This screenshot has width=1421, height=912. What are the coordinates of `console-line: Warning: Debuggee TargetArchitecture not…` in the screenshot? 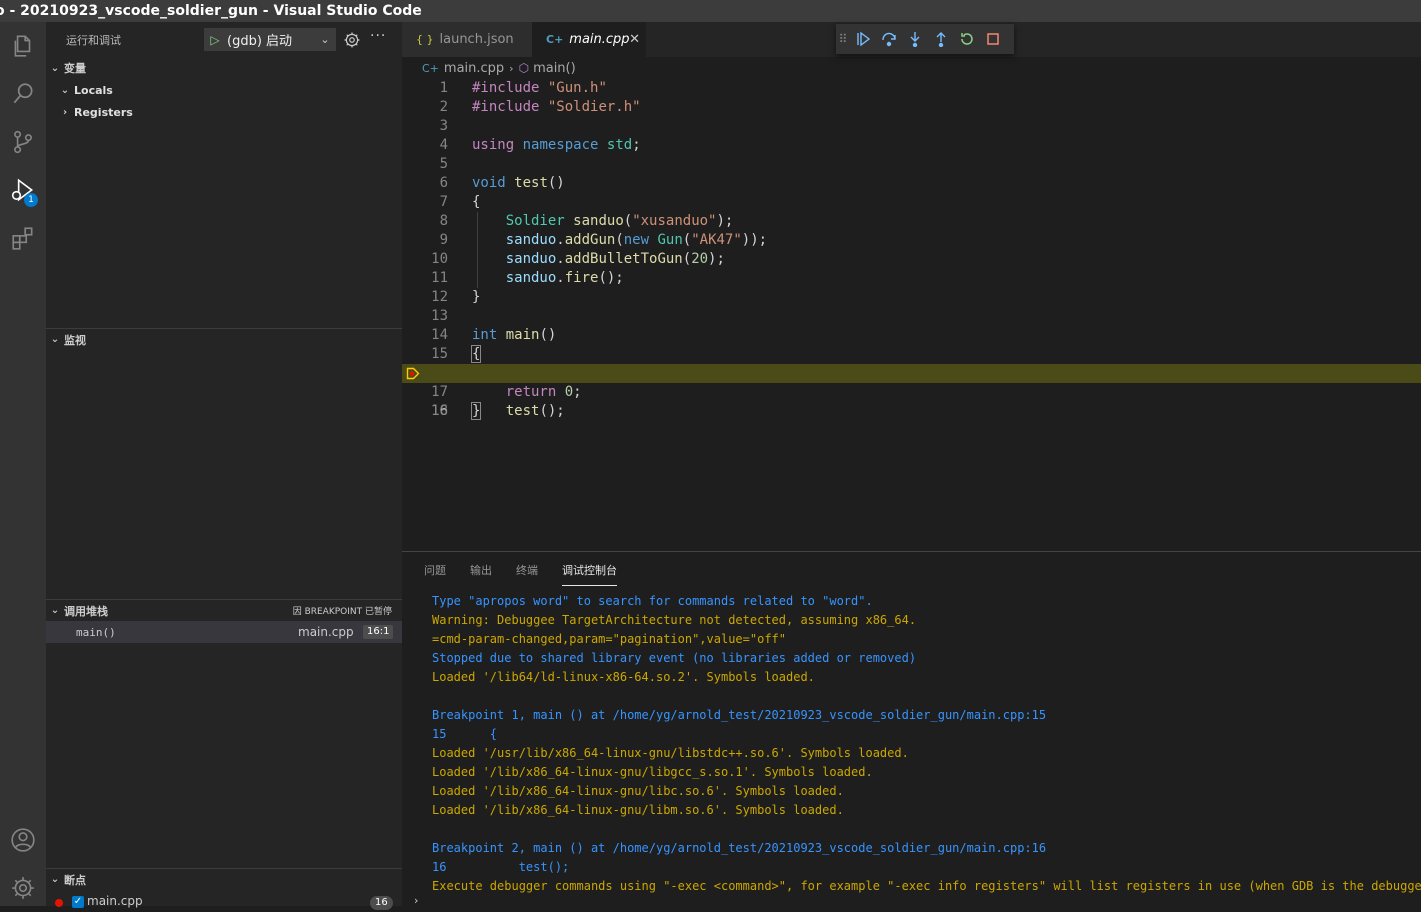 It's located at (674, 620).